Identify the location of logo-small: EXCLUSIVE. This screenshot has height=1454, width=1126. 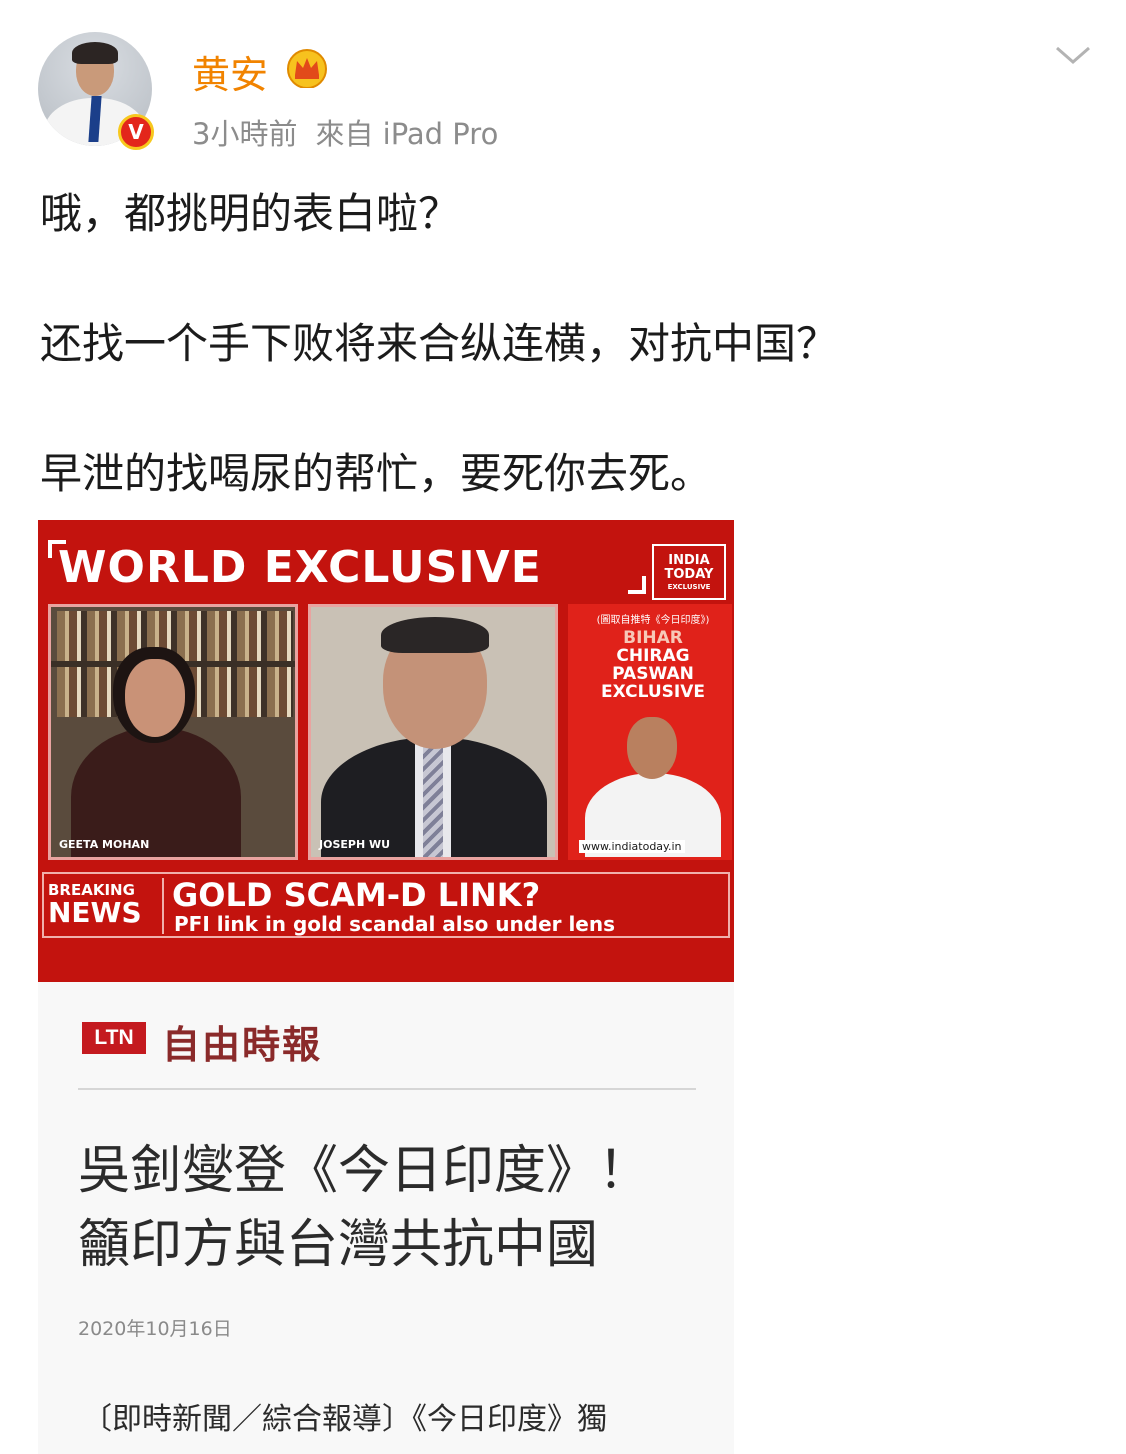
(689, 587).